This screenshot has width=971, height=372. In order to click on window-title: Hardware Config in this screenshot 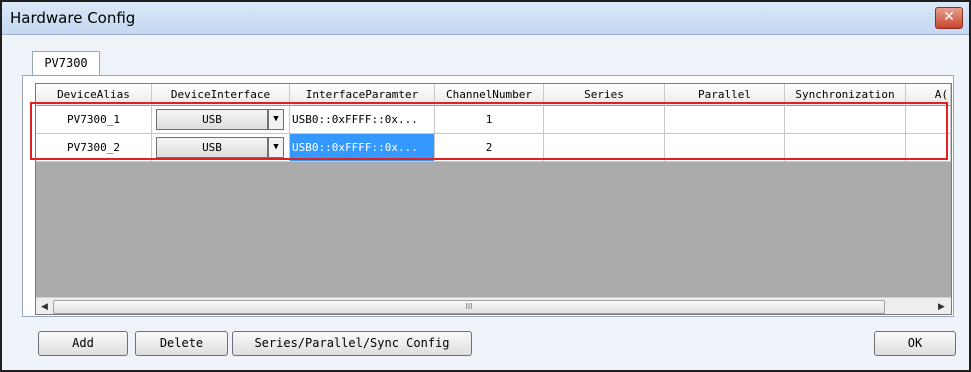, I will do `click(73, 18)`.